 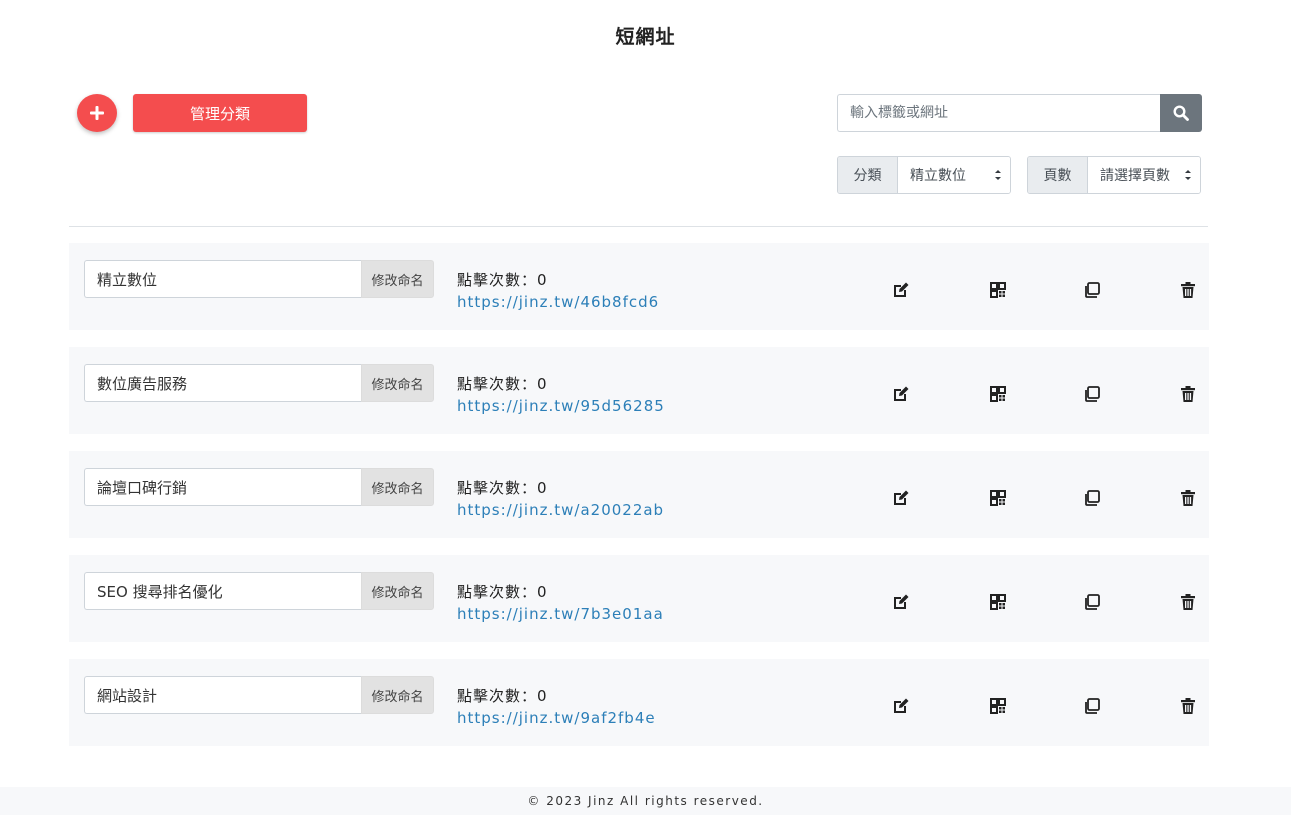 I want to click on divider, so click(x=638, y=226).